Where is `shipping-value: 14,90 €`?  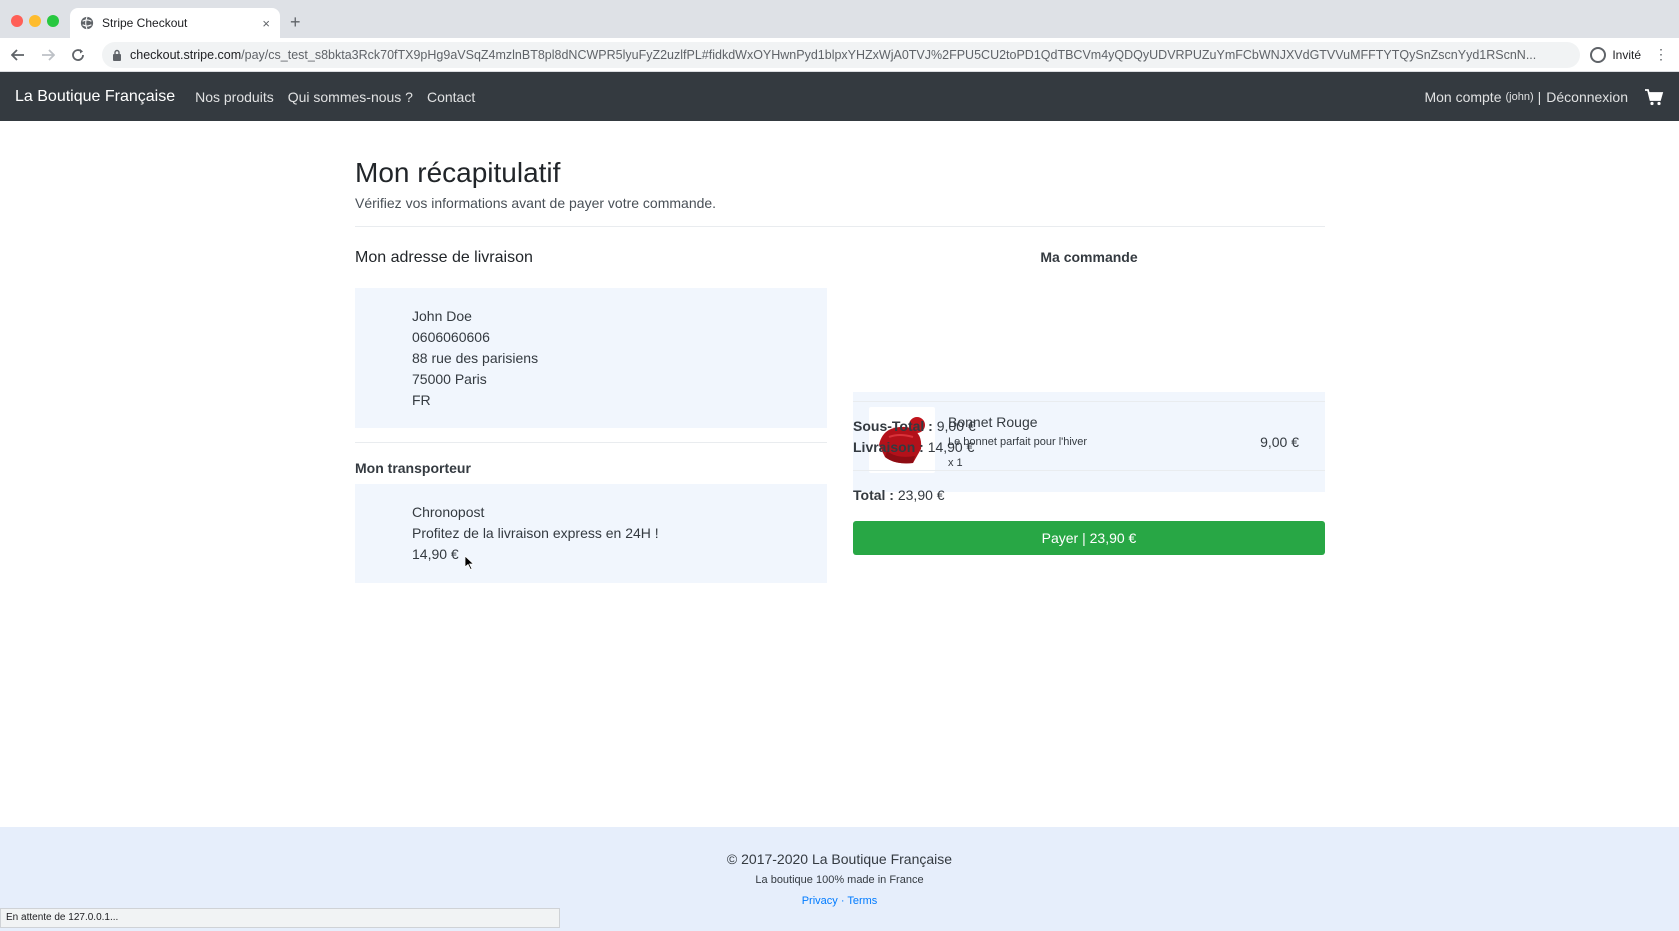 shipping-value: 14,90 € is located at coordinates (951, 447).